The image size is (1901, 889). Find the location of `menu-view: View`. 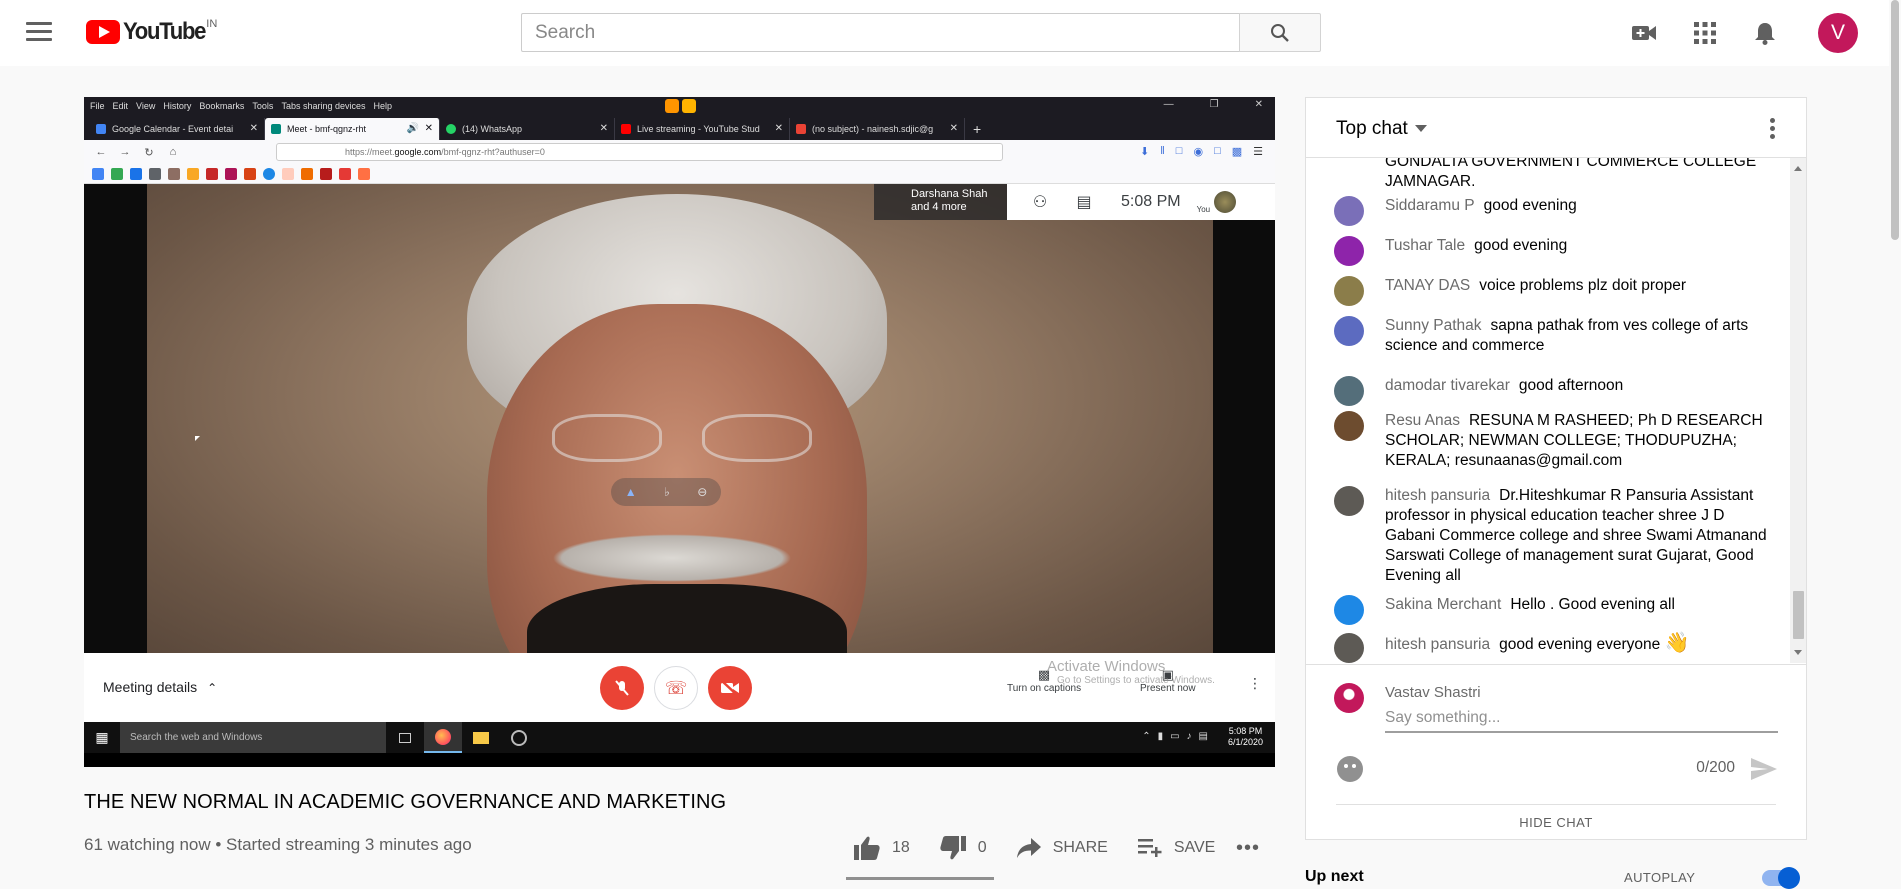

menu-view: View is located at coordinates (145, 106).